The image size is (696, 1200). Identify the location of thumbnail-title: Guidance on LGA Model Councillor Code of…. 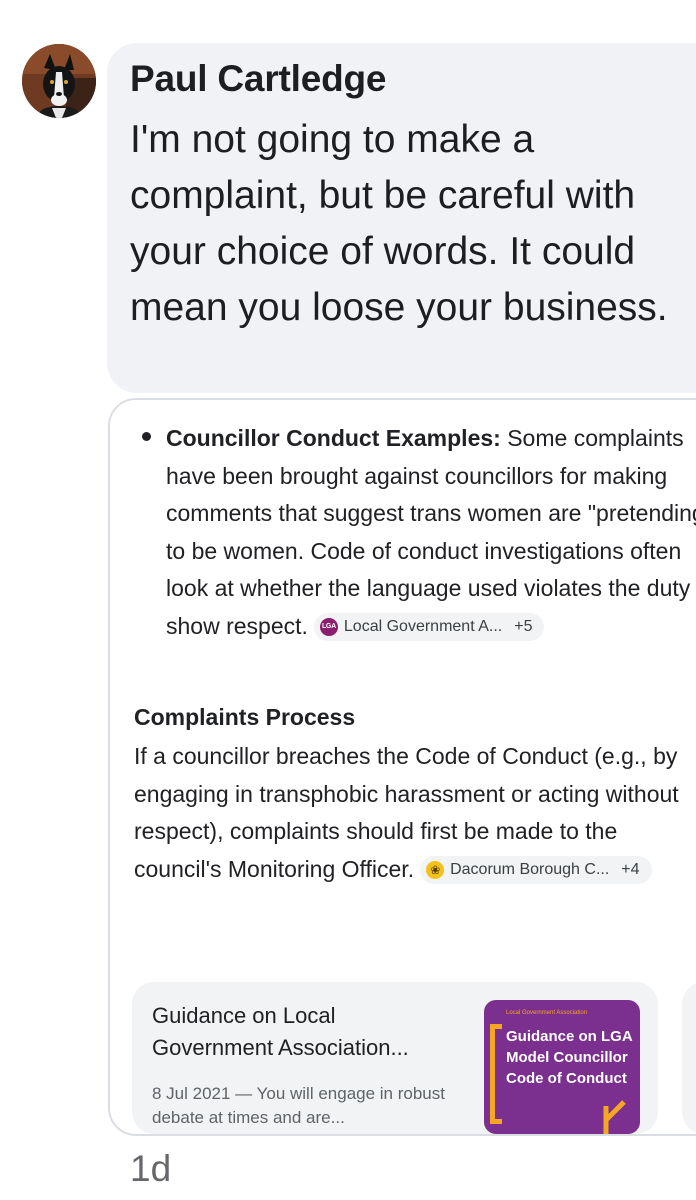
(569, 1057).